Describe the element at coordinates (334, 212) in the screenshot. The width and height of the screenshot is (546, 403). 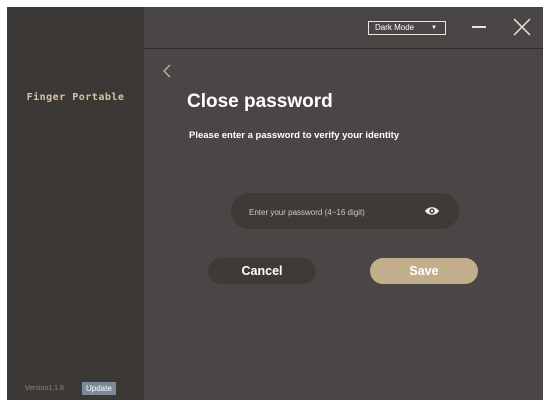
I see `password-input` at that location.